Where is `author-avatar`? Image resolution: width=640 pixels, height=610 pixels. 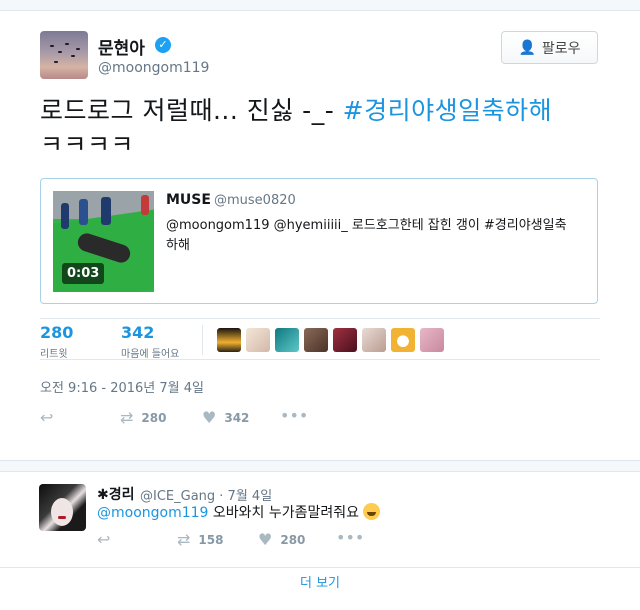 author-avatar is located at coordinates (64, 55).